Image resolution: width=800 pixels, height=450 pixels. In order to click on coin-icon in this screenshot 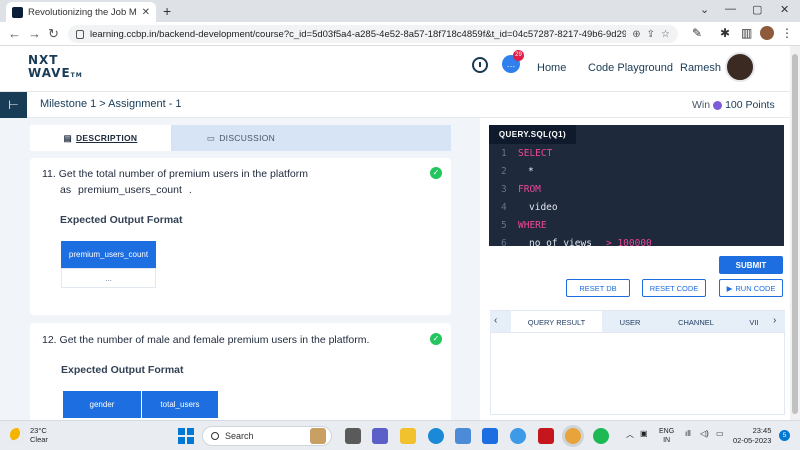, I will do `click(718, 105)`.